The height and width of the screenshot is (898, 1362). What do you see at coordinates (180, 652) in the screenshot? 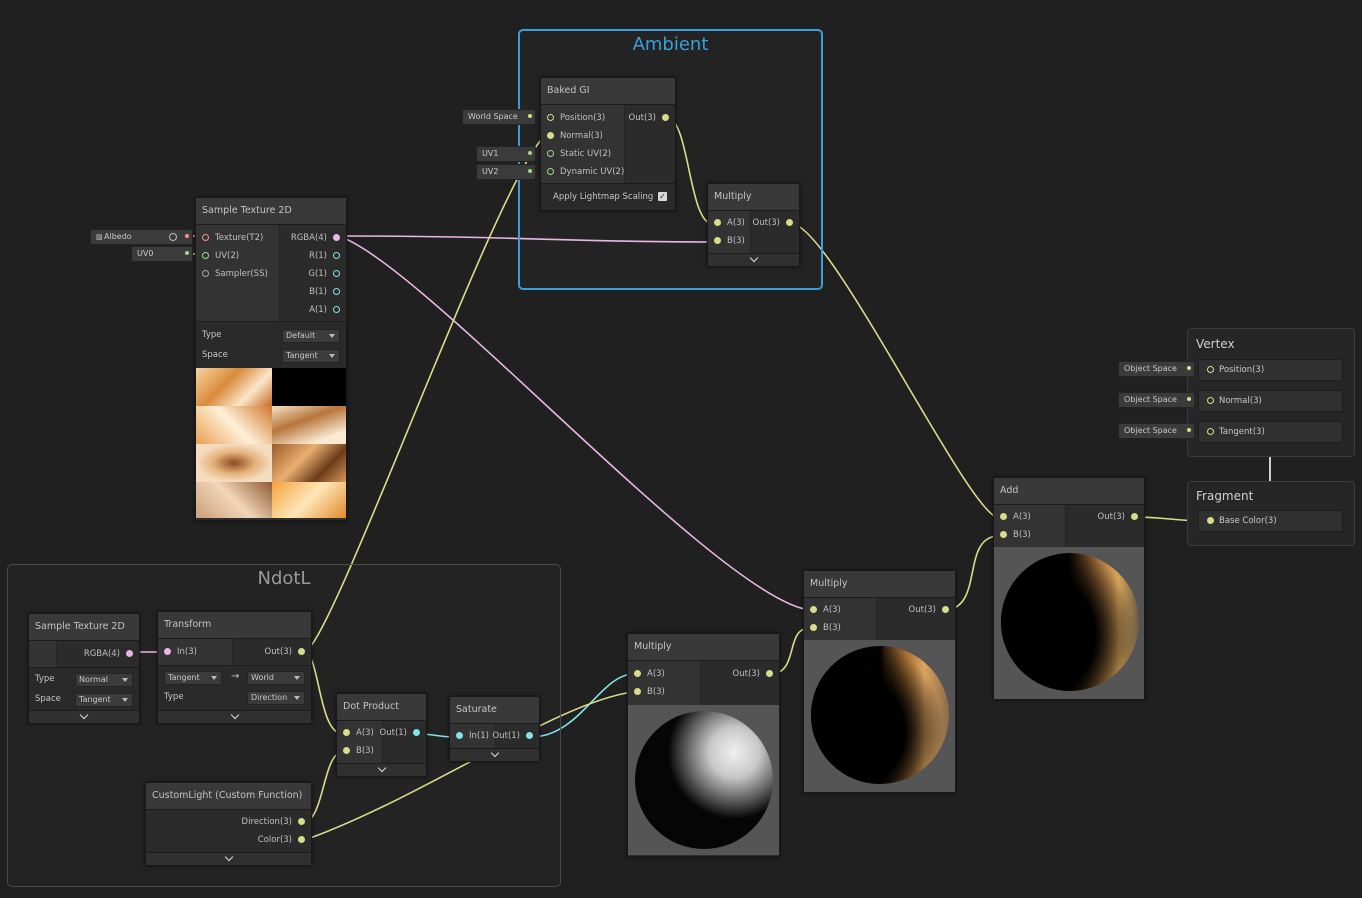
I see `port-in: In(3)` at bounding box center [180, 652].